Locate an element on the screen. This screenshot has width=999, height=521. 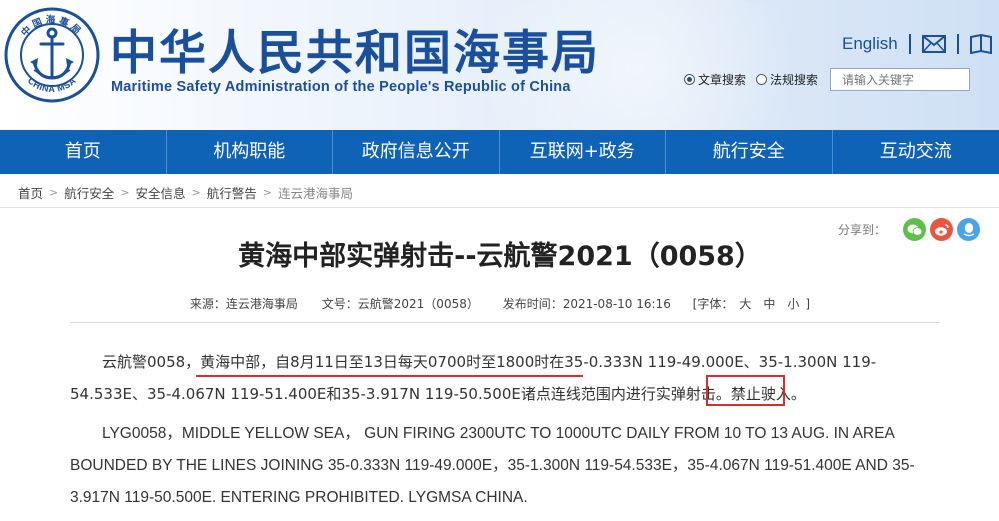
top-tools: English is located at coordinates (917, 44).